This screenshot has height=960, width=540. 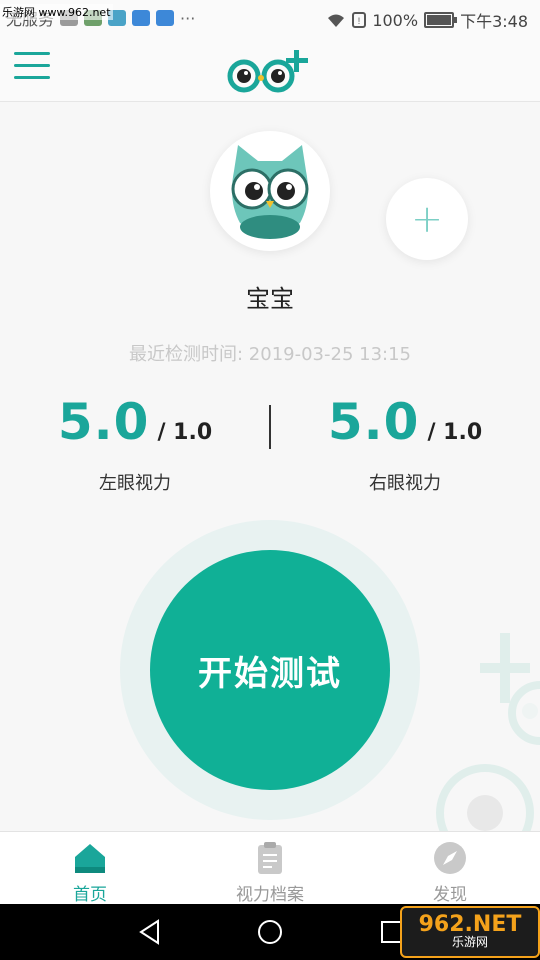 I want to click on watermark-logo-top: 962.NET, so click(x=470, y=925).